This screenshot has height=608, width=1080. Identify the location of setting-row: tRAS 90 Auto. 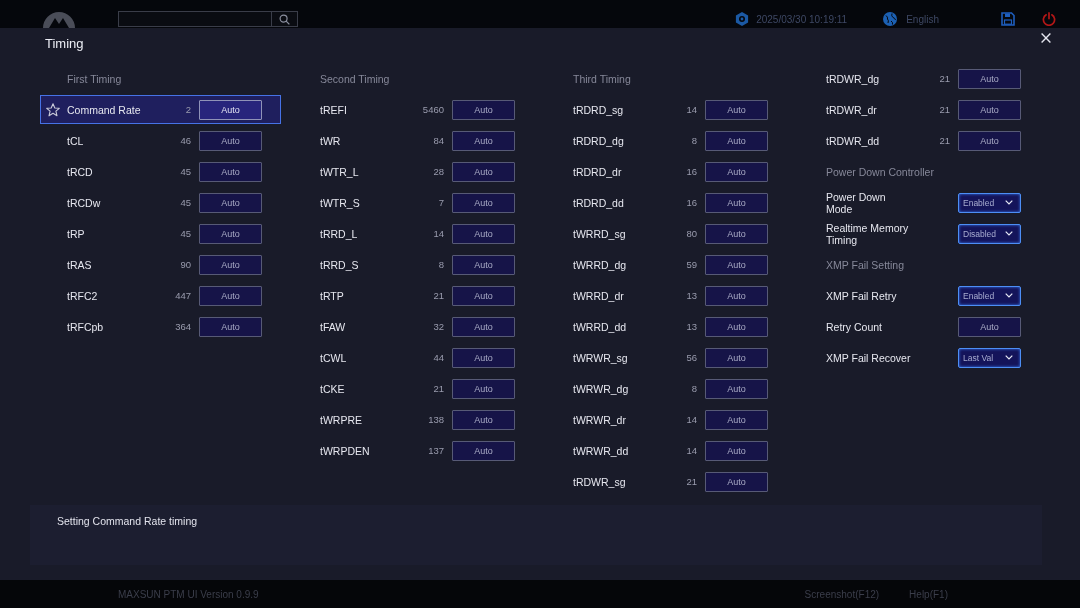
(160, 264).